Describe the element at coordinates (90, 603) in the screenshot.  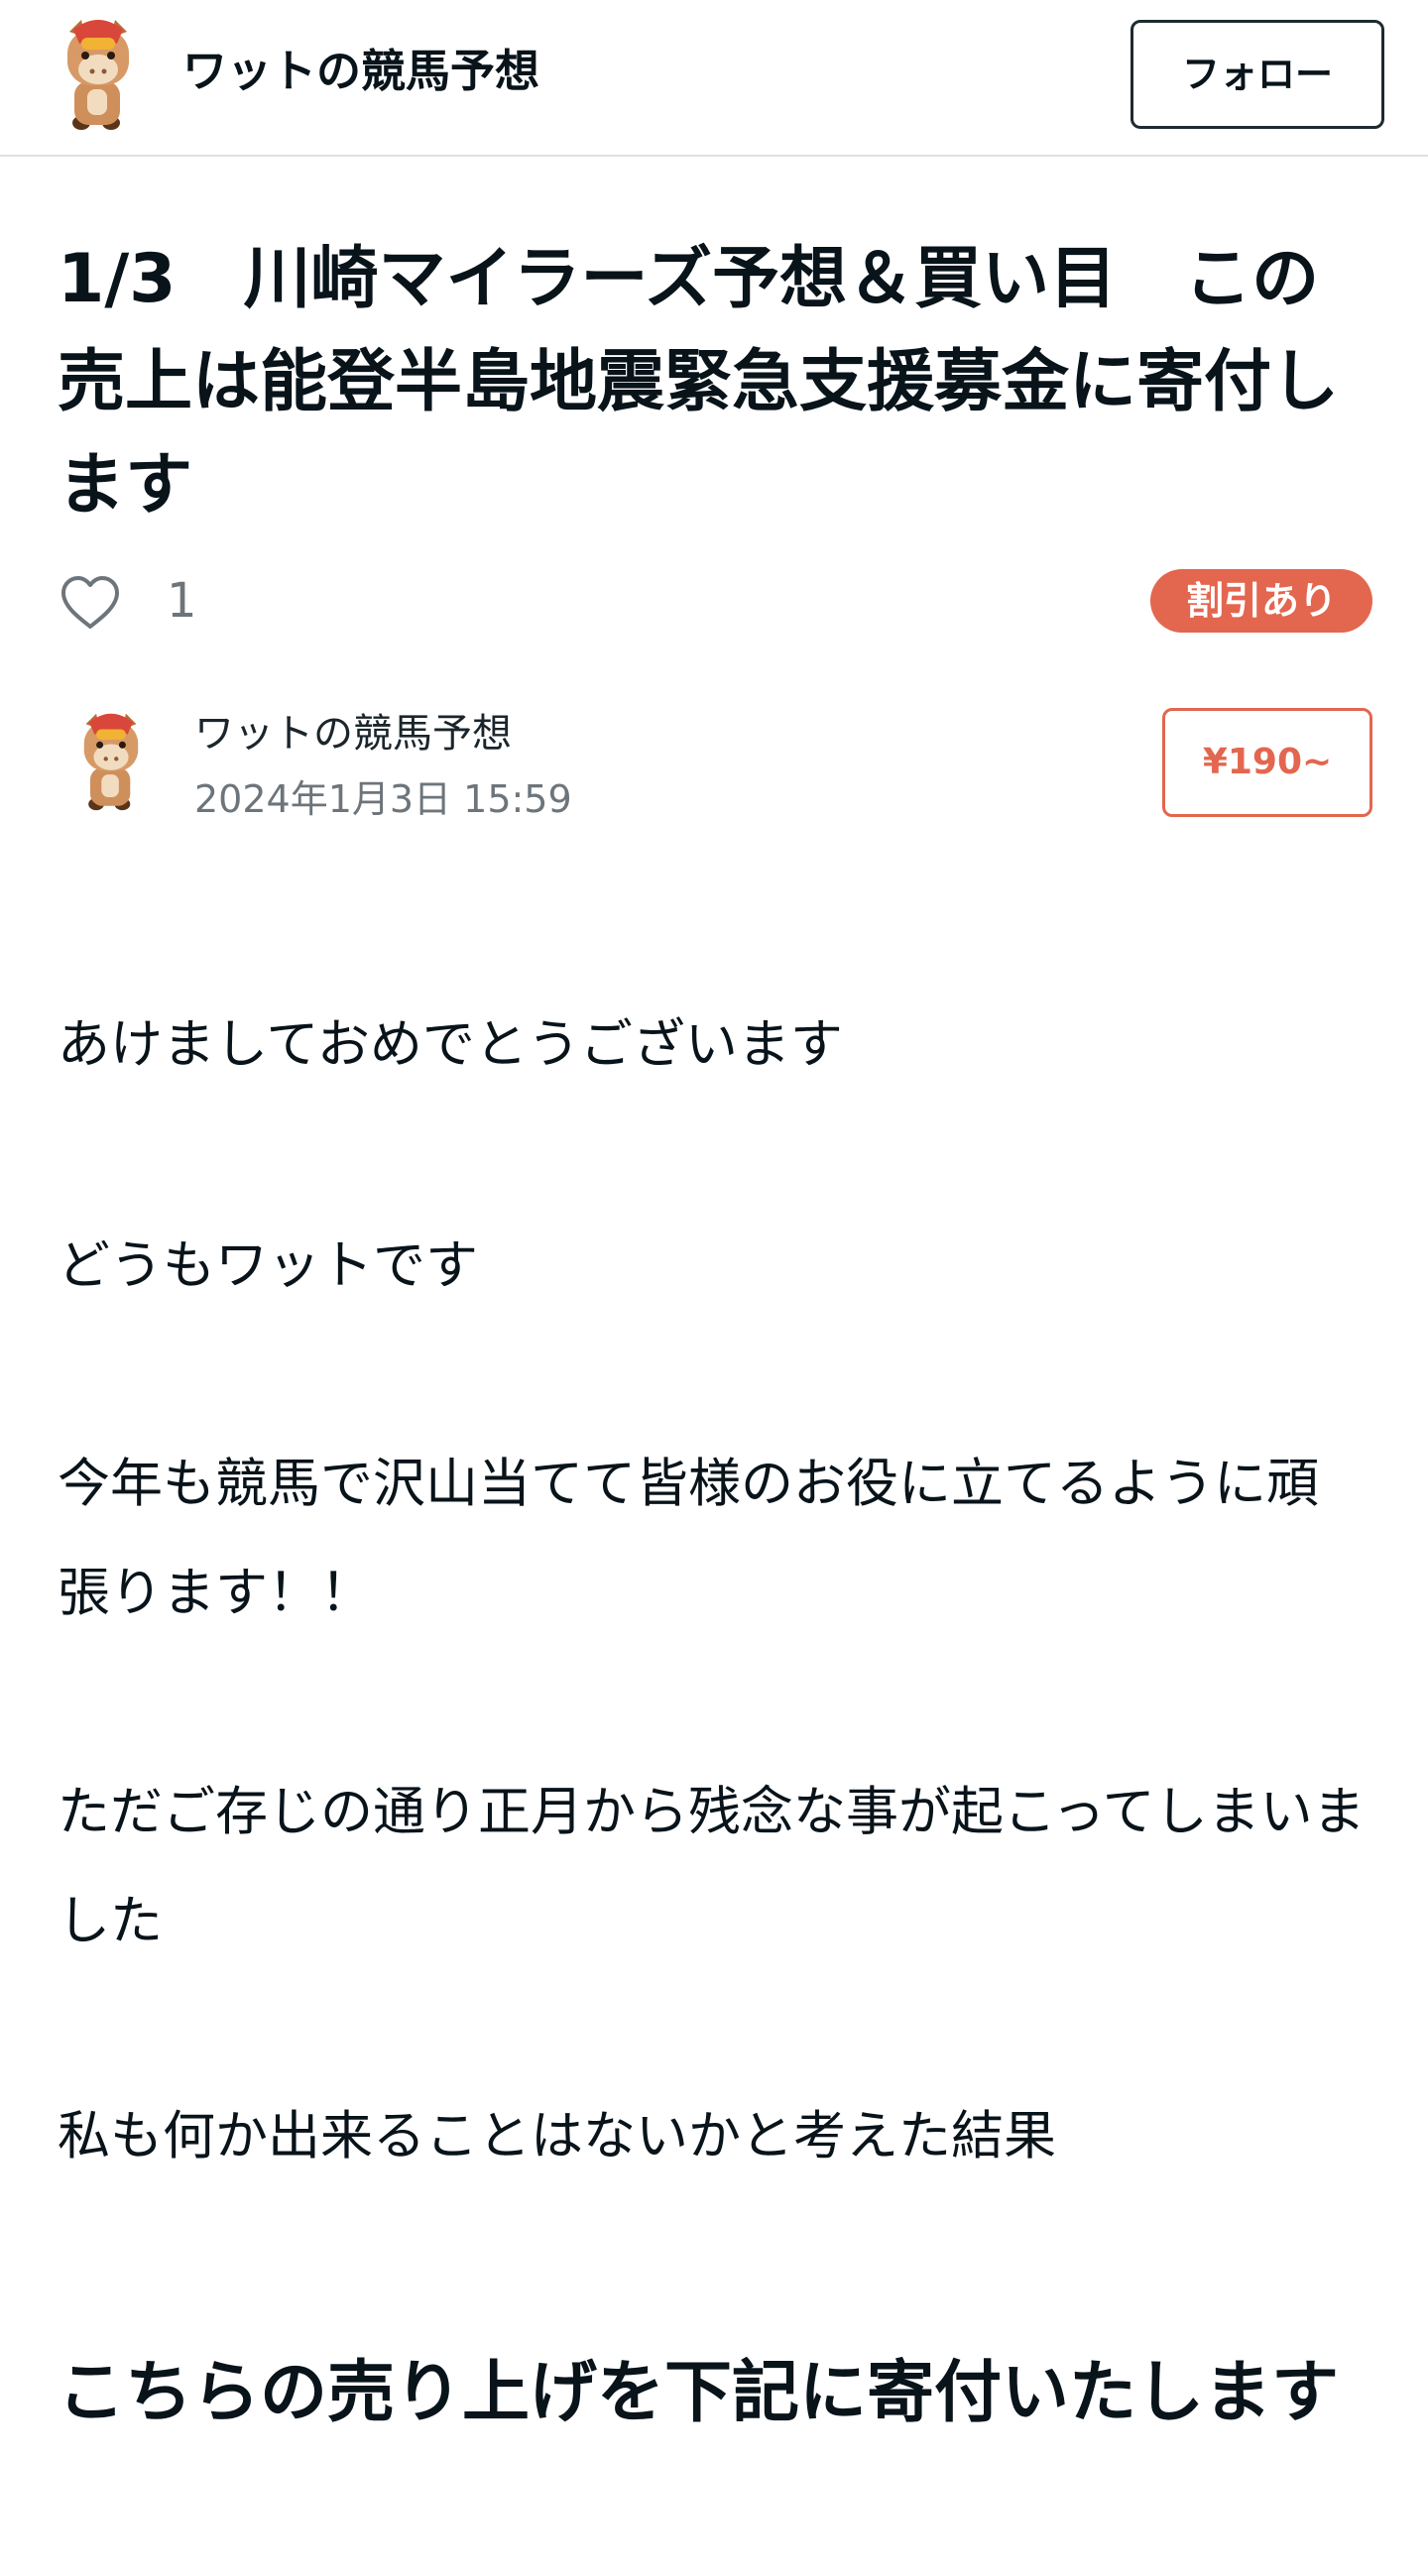
I see `heart-icon` at that location.